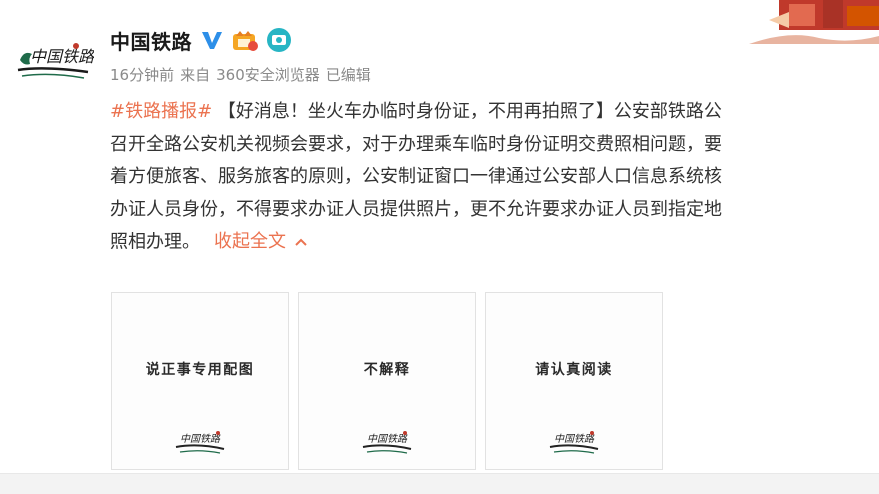 The width and height of the screenshot is (879, 494). I want to click on image-caption: 说正事专用配图, so click(200, 370).